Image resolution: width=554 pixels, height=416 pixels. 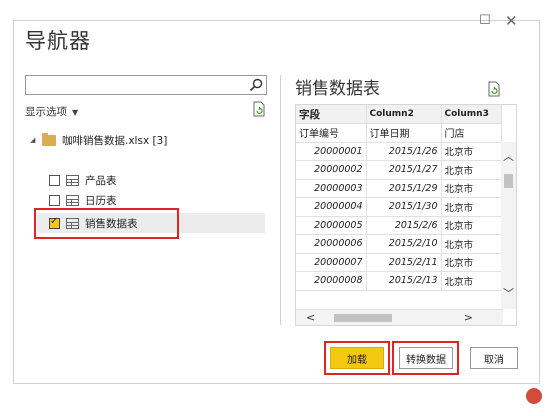 I want to click on tree-item-label: 产品表, so click(x=101, y=180).